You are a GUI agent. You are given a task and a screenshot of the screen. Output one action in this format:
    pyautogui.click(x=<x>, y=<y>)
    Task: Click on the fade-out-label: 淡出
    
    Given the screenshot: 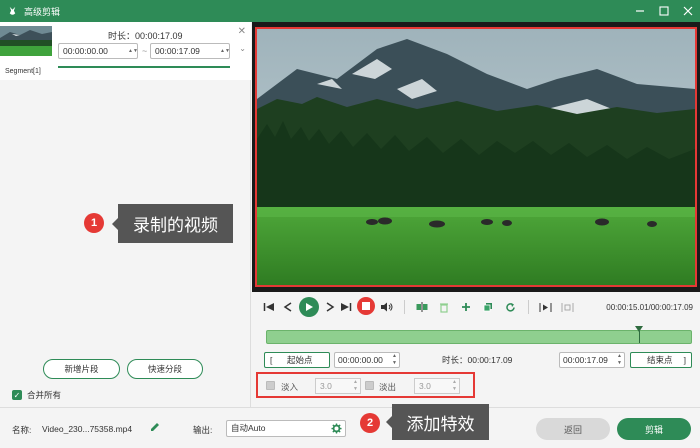 What is the action you would take?
    pyautogui.click(x=388, y=387)
    